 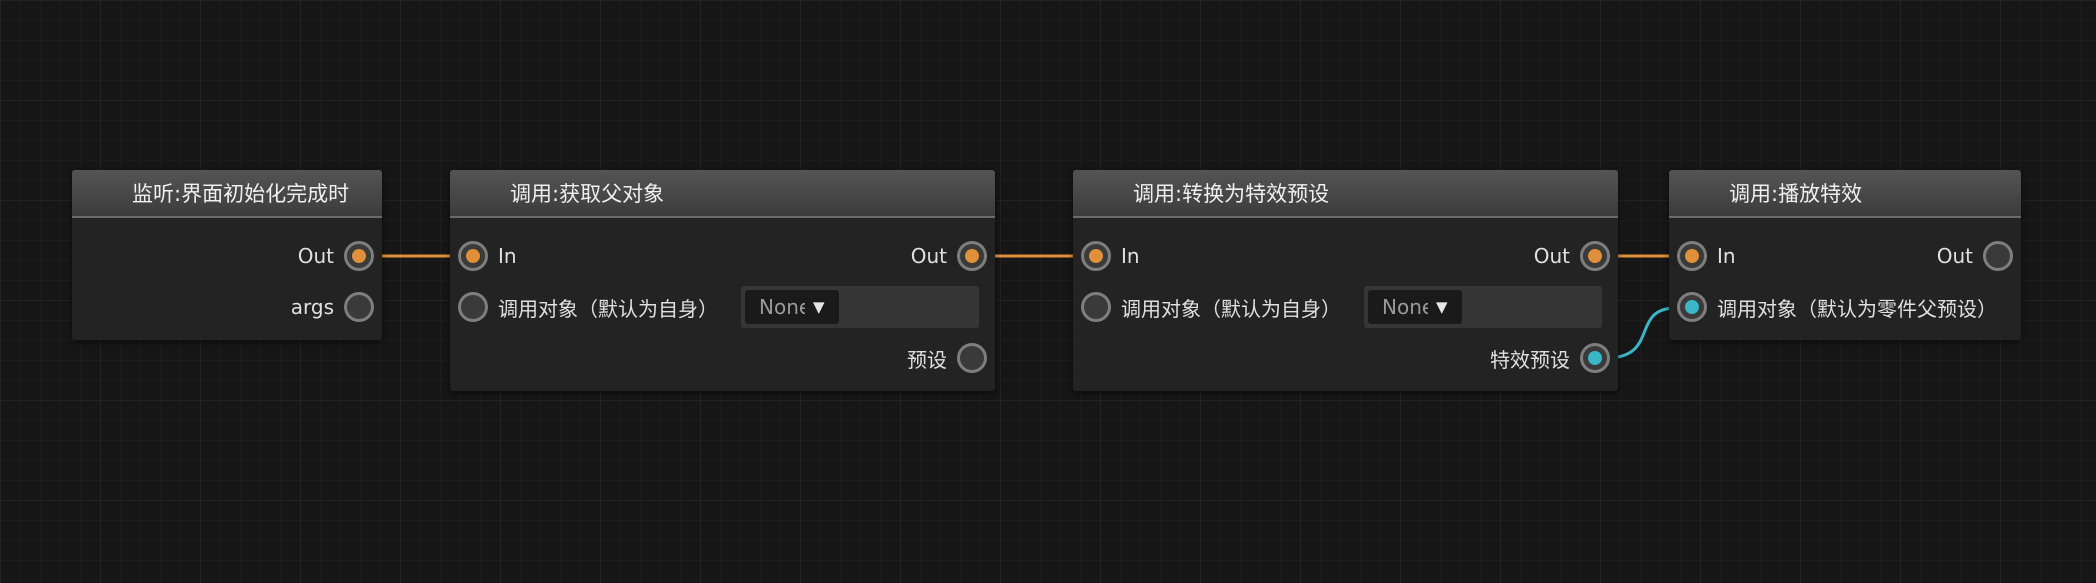 I want to click on pin-label: 特效预设, so click(x=1530, y=359).